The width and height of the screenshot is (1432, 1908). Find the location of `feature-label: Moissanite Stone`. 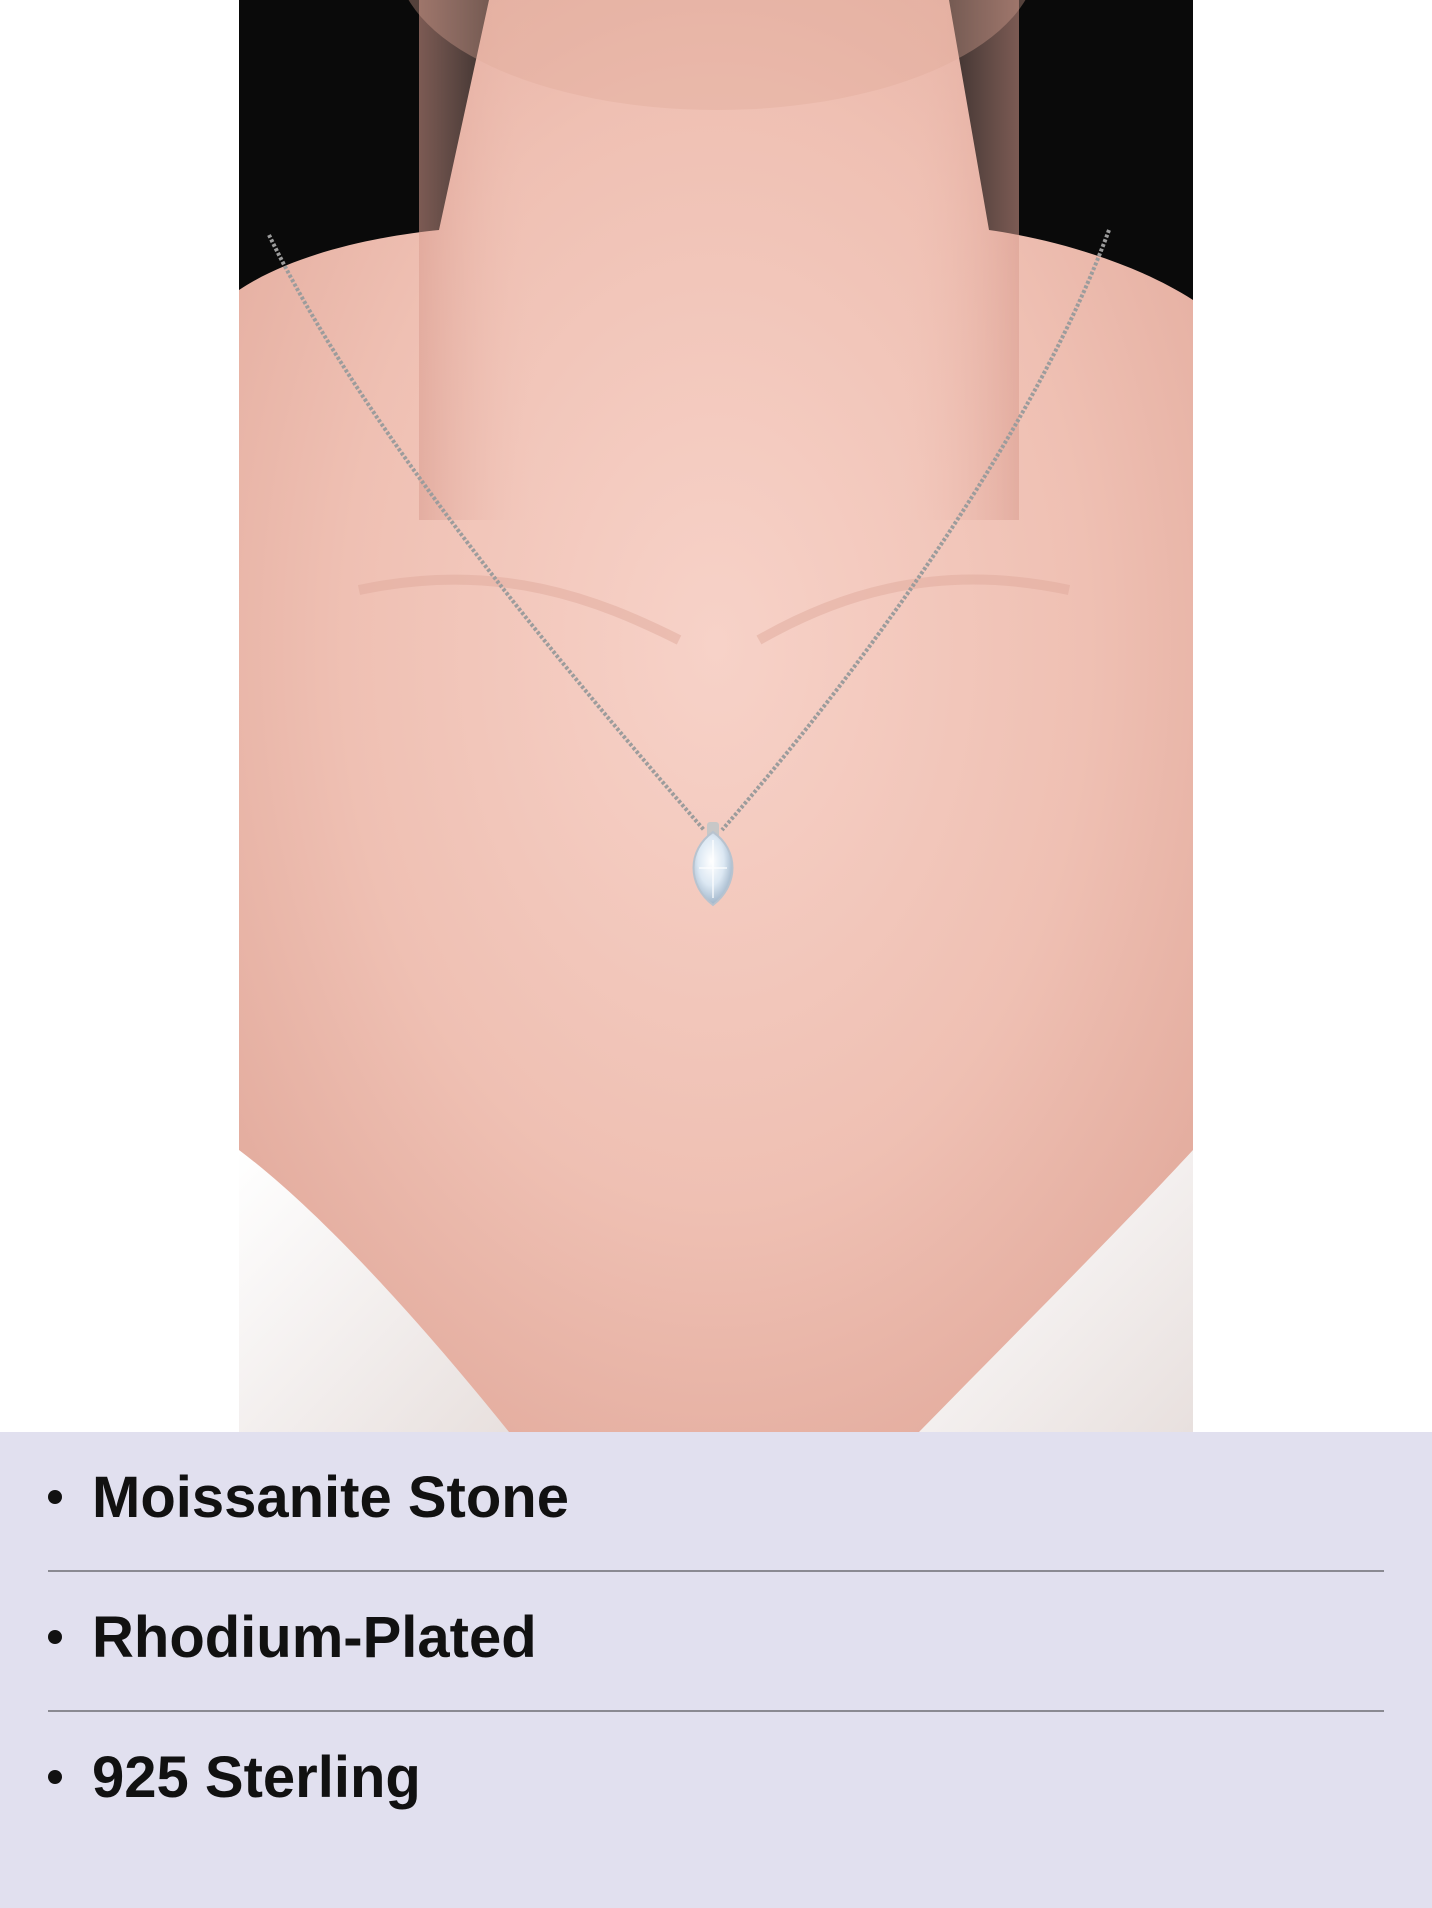

feature-label: Moissanite Stone is located at coordinates (330, 1497).